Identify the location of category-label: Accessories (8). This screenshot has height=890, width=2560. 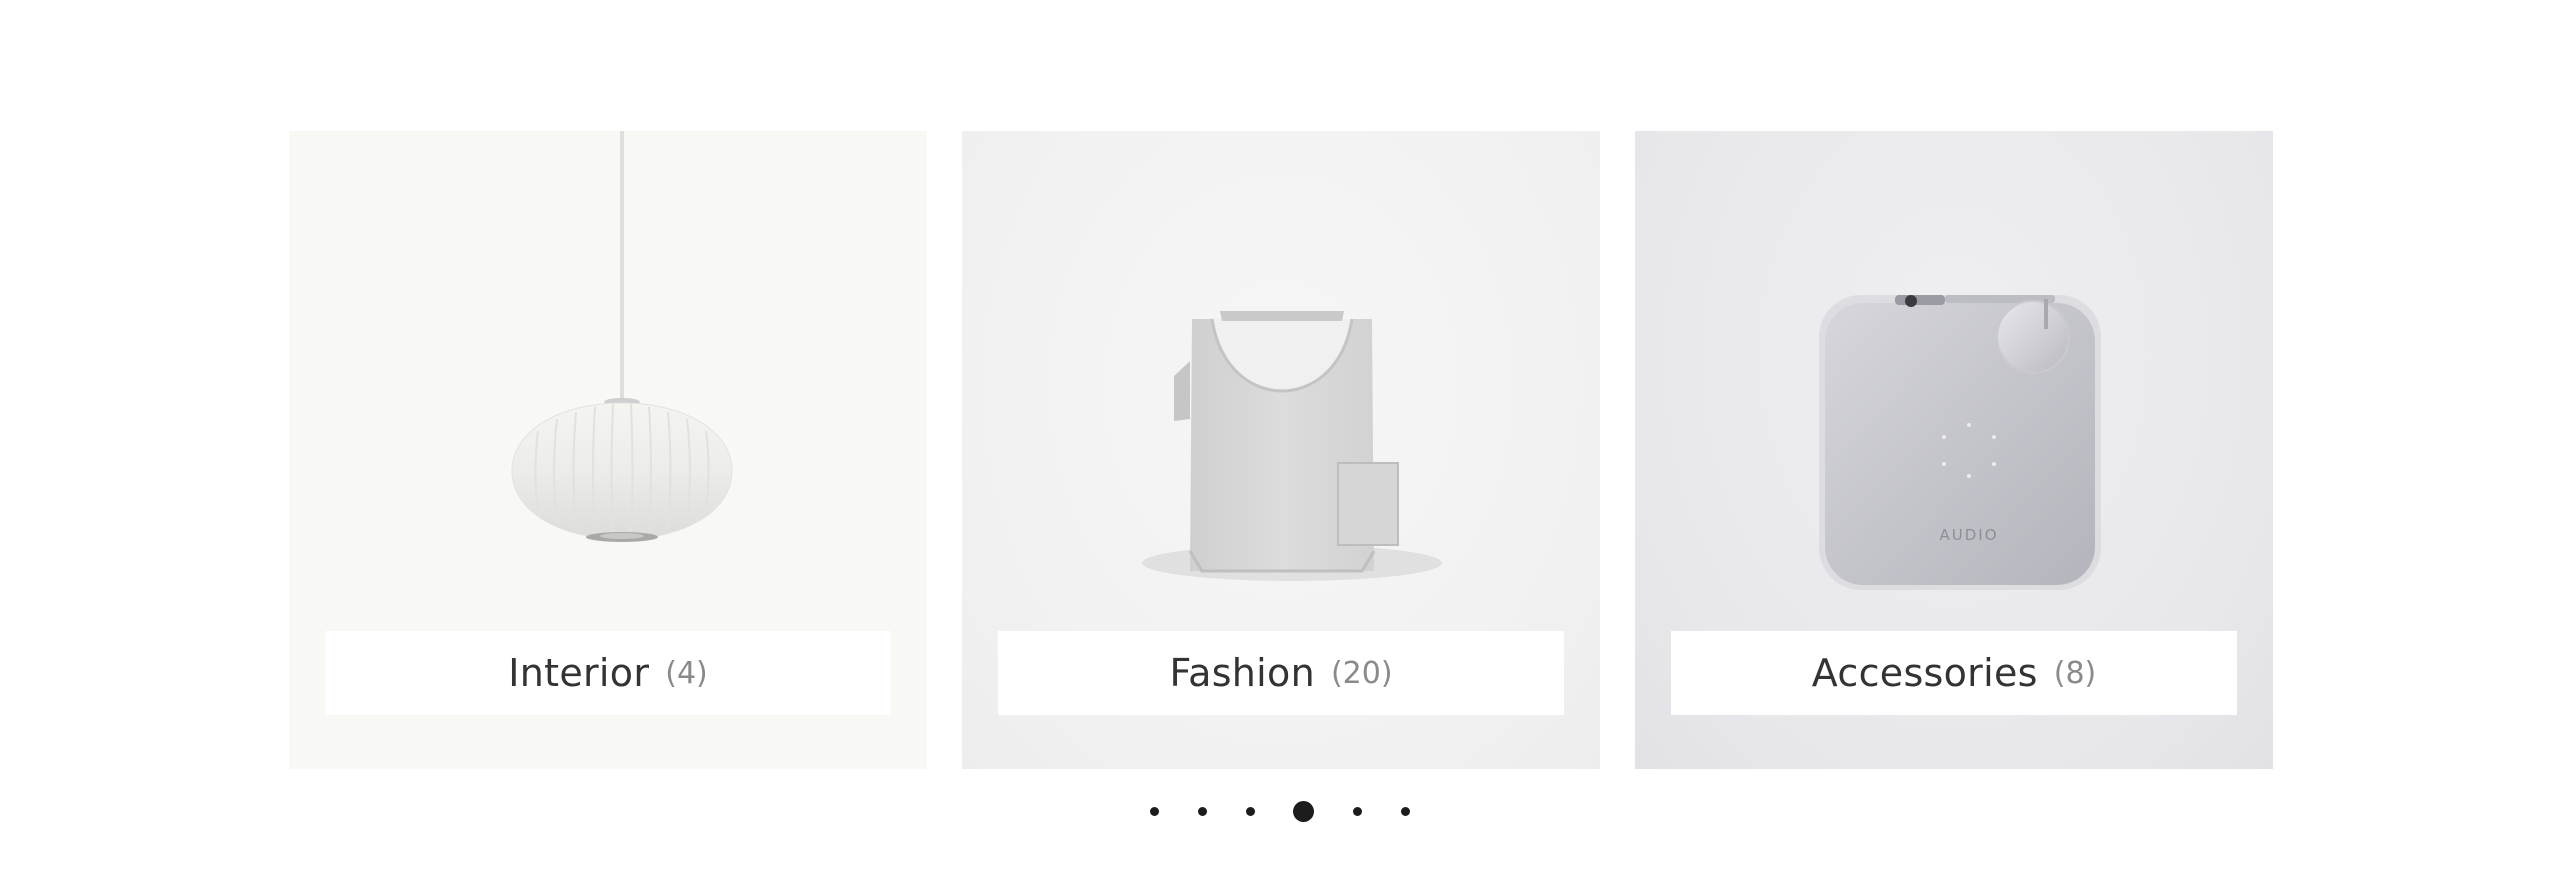
(1954, 673).